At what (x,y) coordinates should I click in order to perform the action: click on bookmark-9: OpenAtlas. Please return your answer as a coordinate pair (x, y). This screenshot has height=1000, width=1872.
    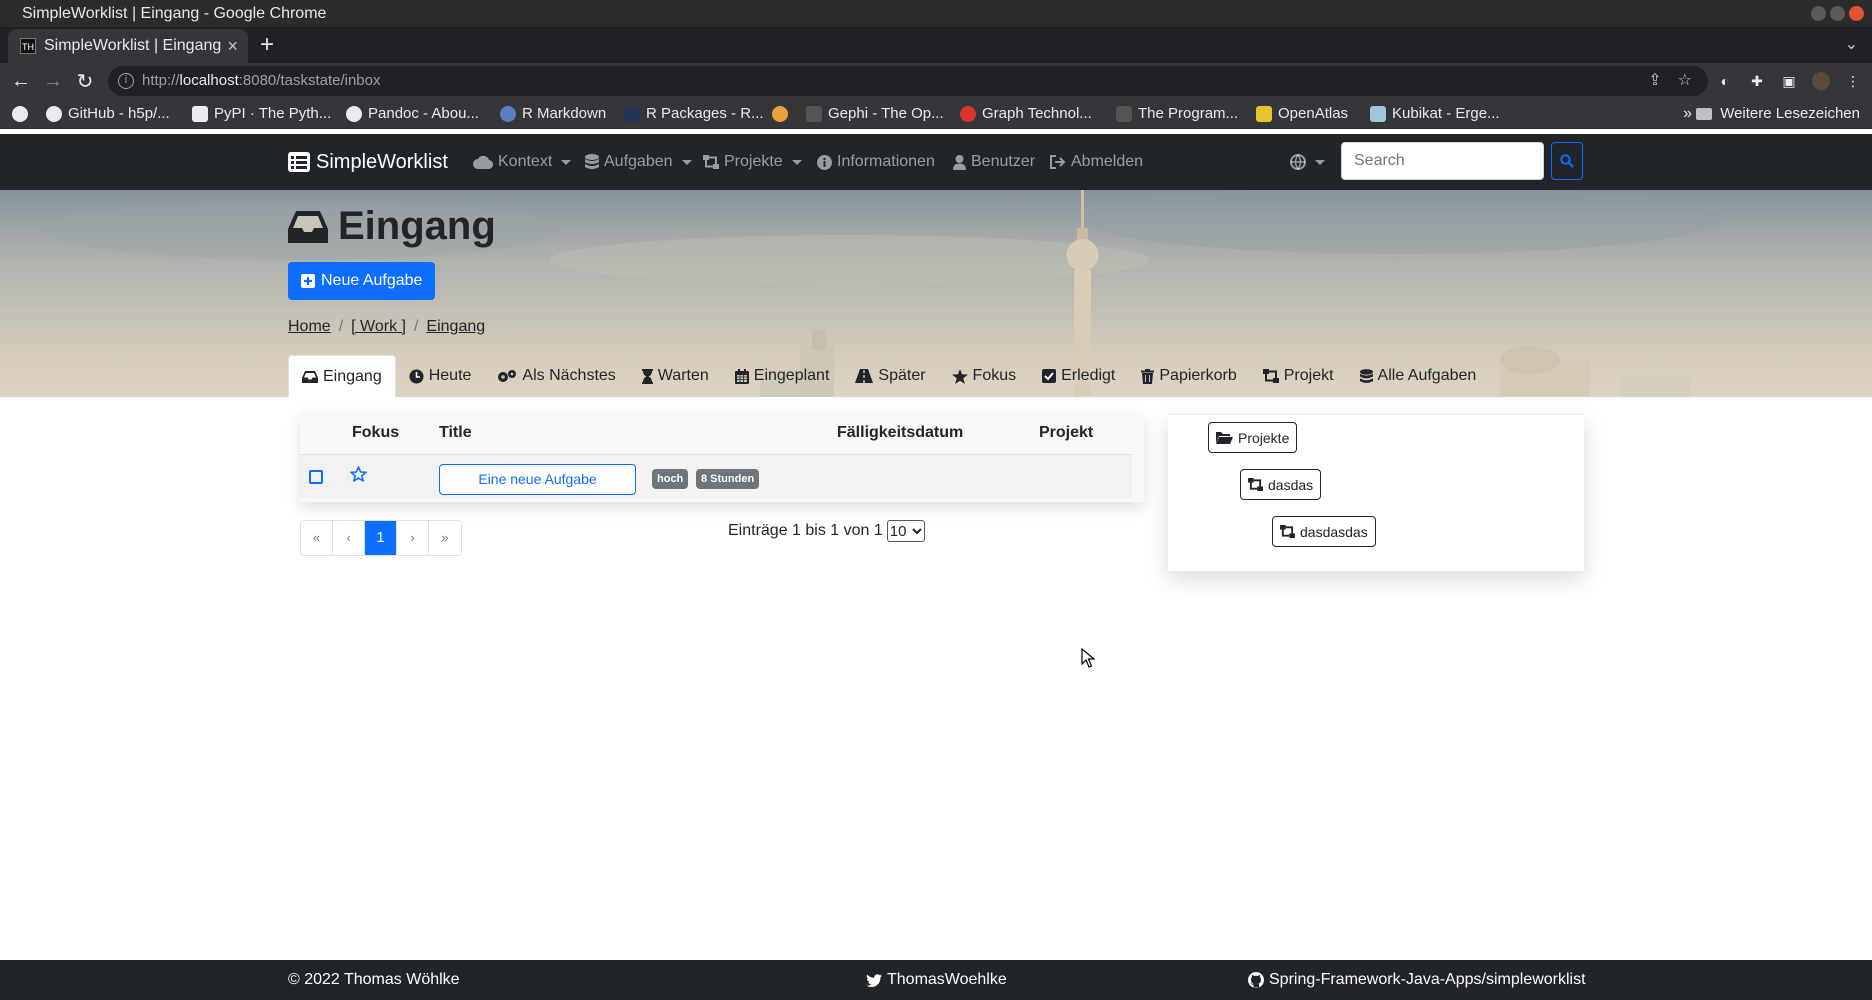
    Looking at the image, I should click on (1302, 114).